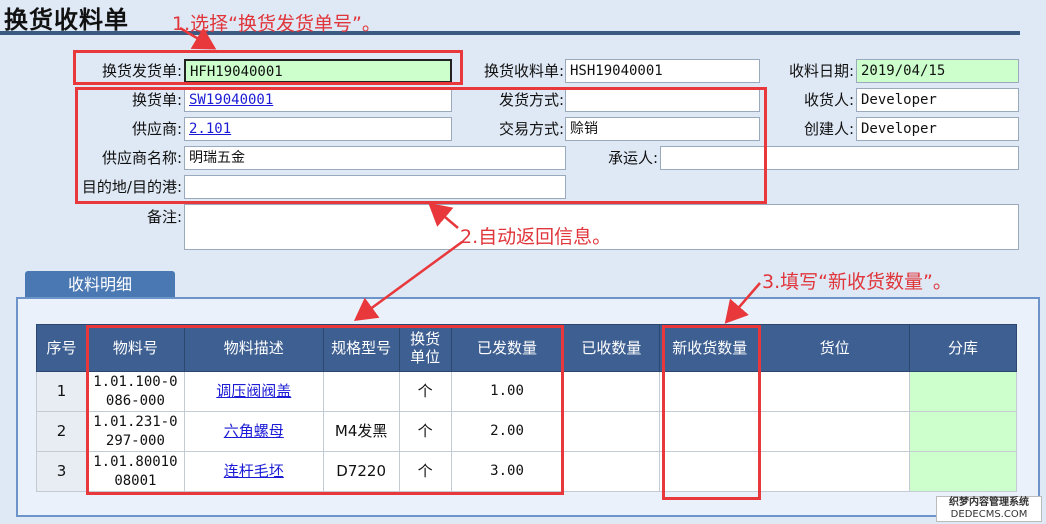  What do you see at coordinates (510, 33) in the screenshot?
I see `title-divider` at bounding box center [510, 33].